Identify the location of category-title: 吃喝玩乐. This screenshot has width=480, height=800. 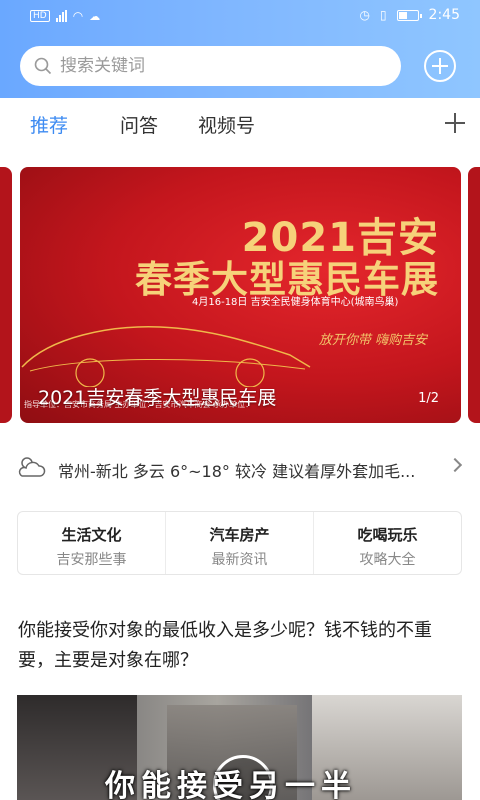
(387, 535).